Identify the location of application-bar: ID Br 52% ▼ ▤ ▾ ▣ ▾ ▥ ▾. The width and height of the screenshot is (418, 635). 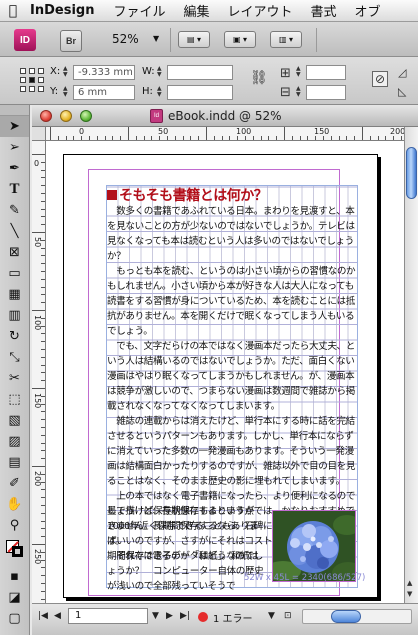
(209, 39).